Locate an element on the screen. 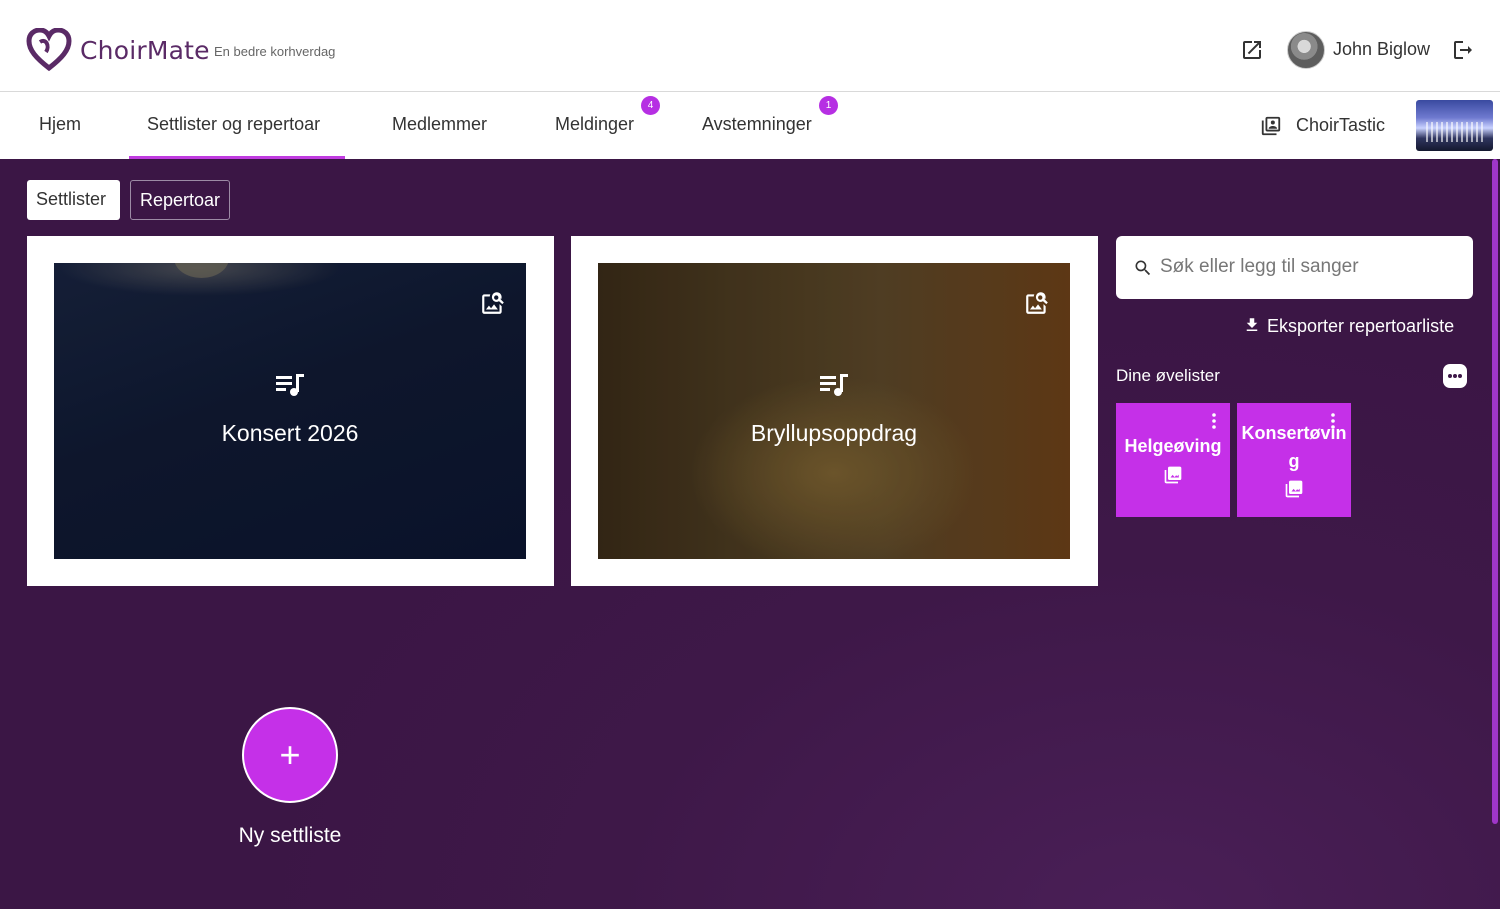 The image size is (1500, 909). setlist-title: Konsert 2026 is located at coordinates (290, 433).